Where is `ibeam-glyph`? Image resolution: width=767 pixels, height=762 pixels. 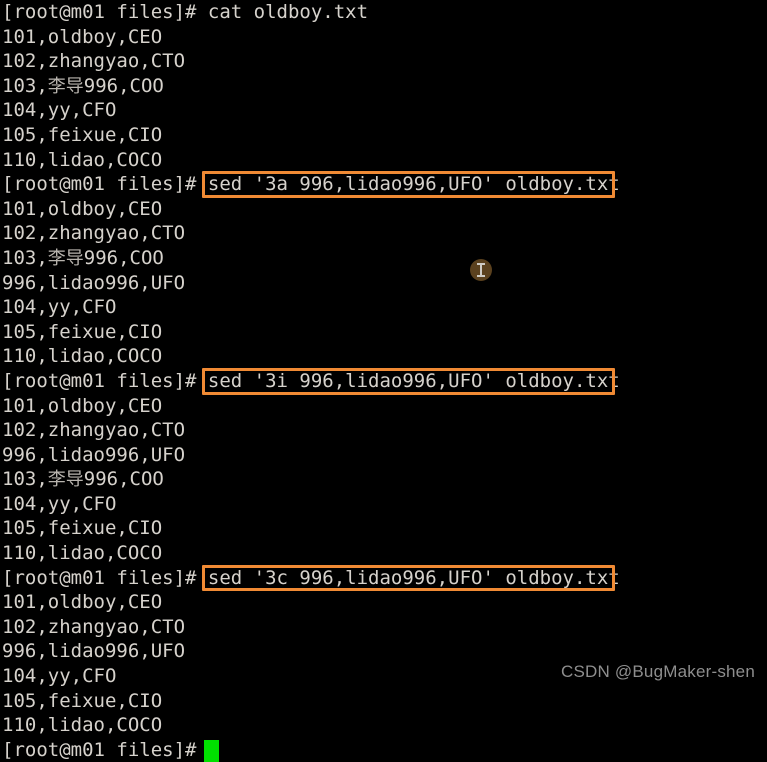 ibeam-glyph is located at coordinates (481, 270).